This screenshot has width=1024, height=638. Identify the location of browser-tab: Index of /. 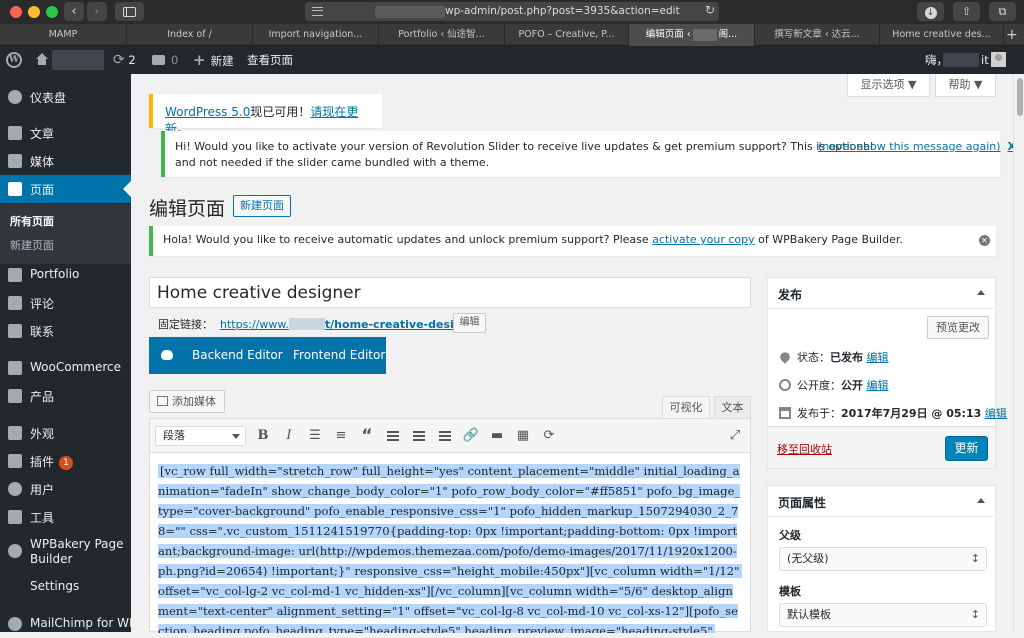
(190, 35).